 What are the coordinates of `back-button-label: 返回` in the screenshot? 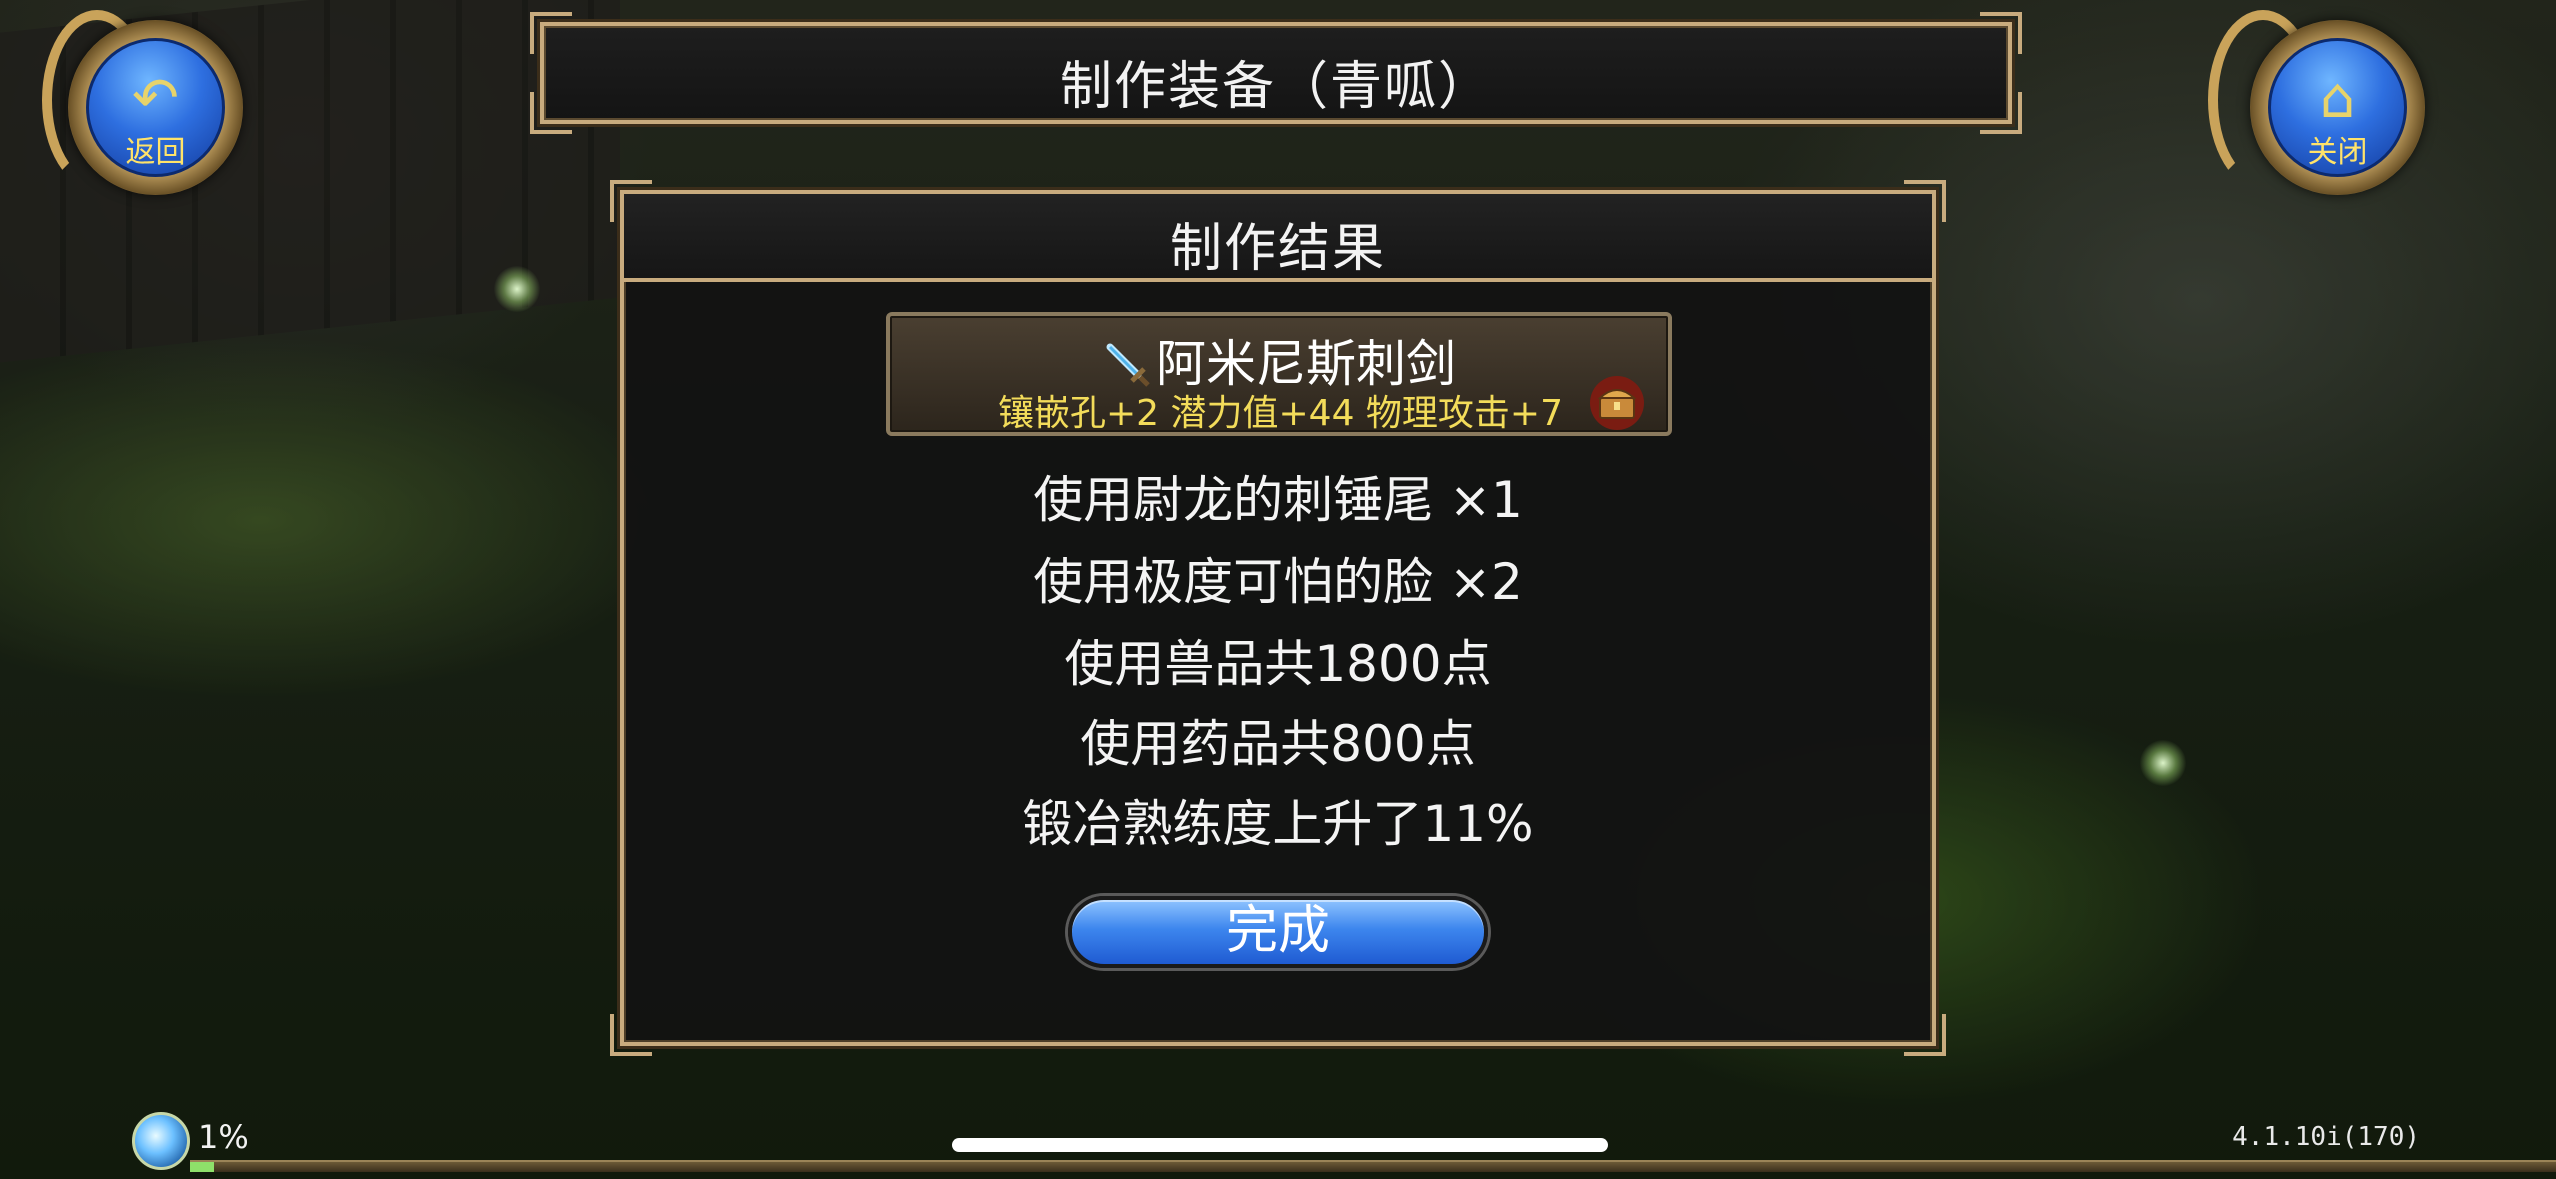 It's located at (155, 152).